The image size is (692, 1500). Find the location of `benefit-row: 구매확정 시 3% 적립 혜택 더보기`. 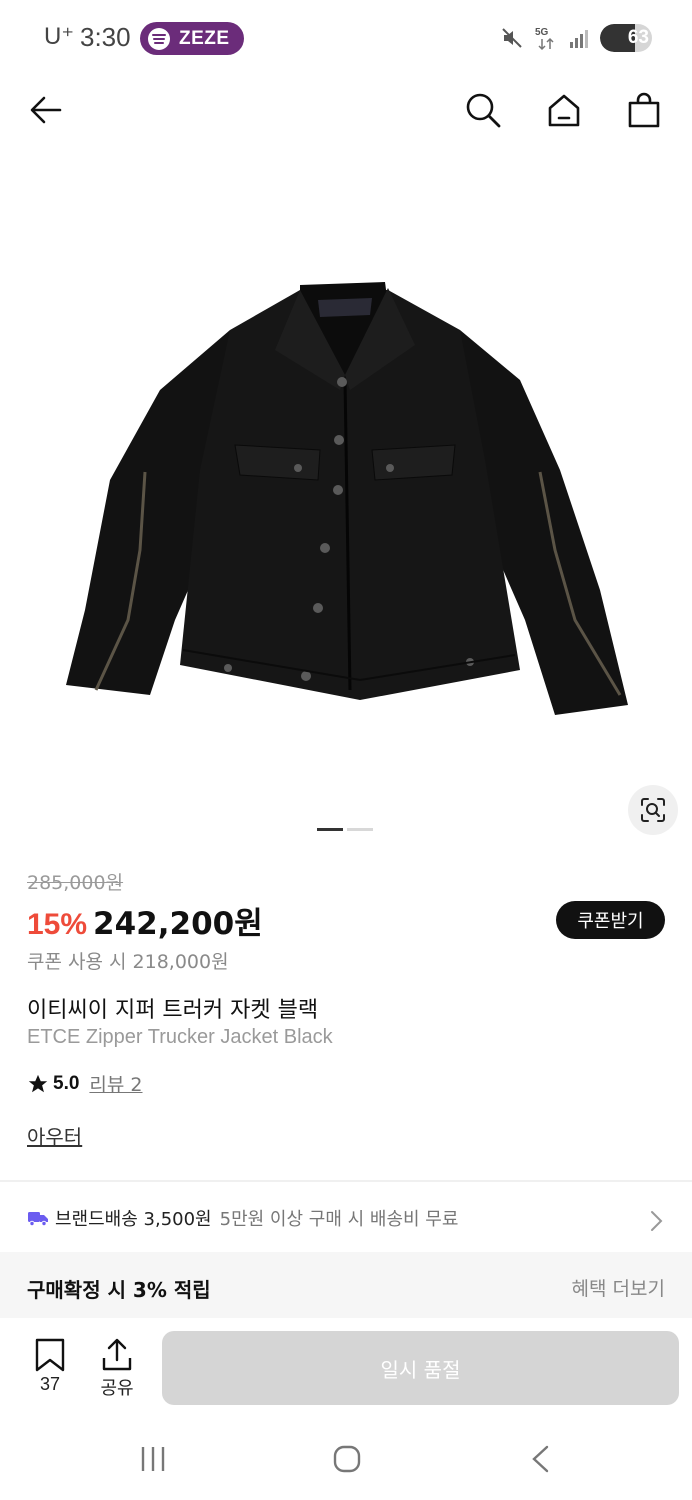

benefit-row: 구매확정 시 3% 적립 혜택 더보기 is located at coordinates (346, 1285).